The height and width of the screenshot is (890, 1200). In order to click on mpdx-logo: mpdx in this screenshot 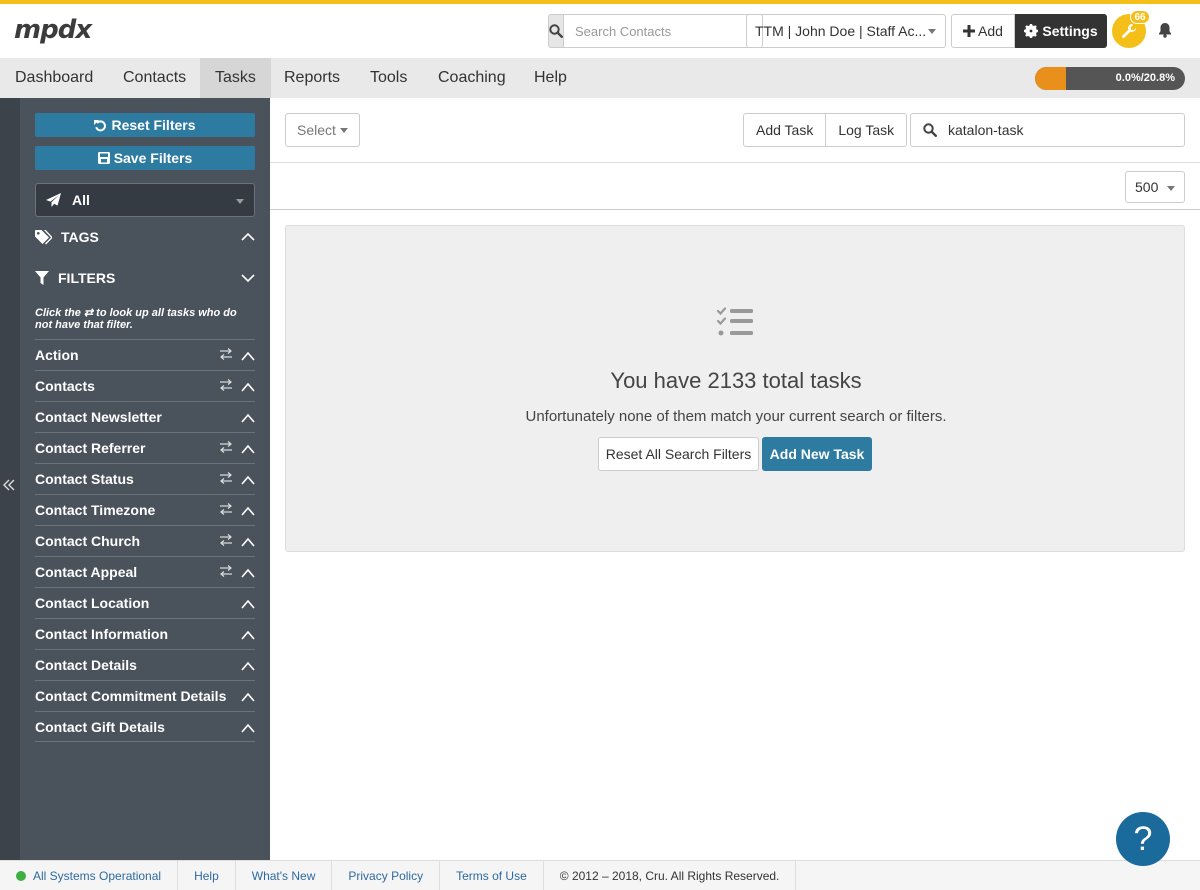, I will do `click(57, 30)`.